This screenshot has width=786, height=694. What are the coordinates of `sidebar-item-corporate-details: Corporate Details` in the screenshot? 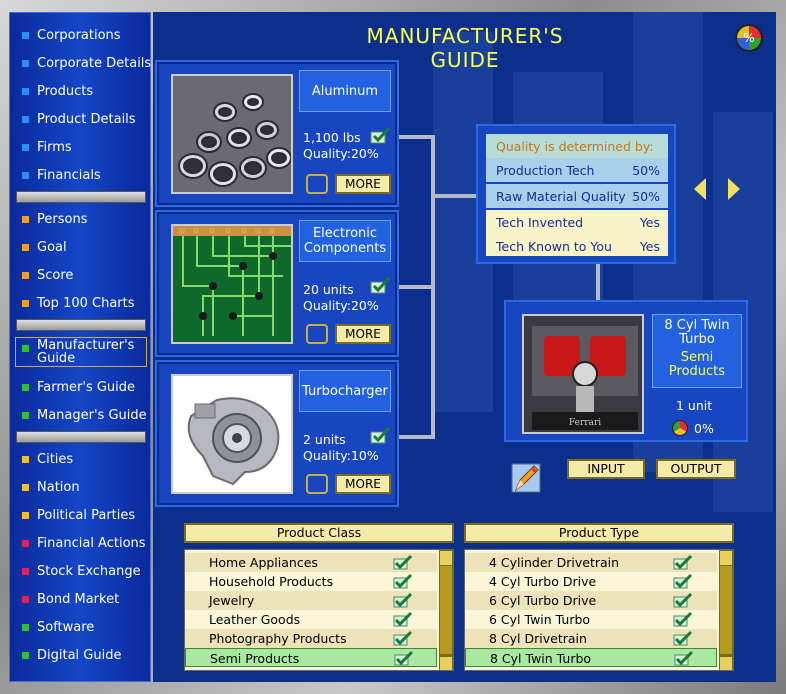 It's located at (81, 65).